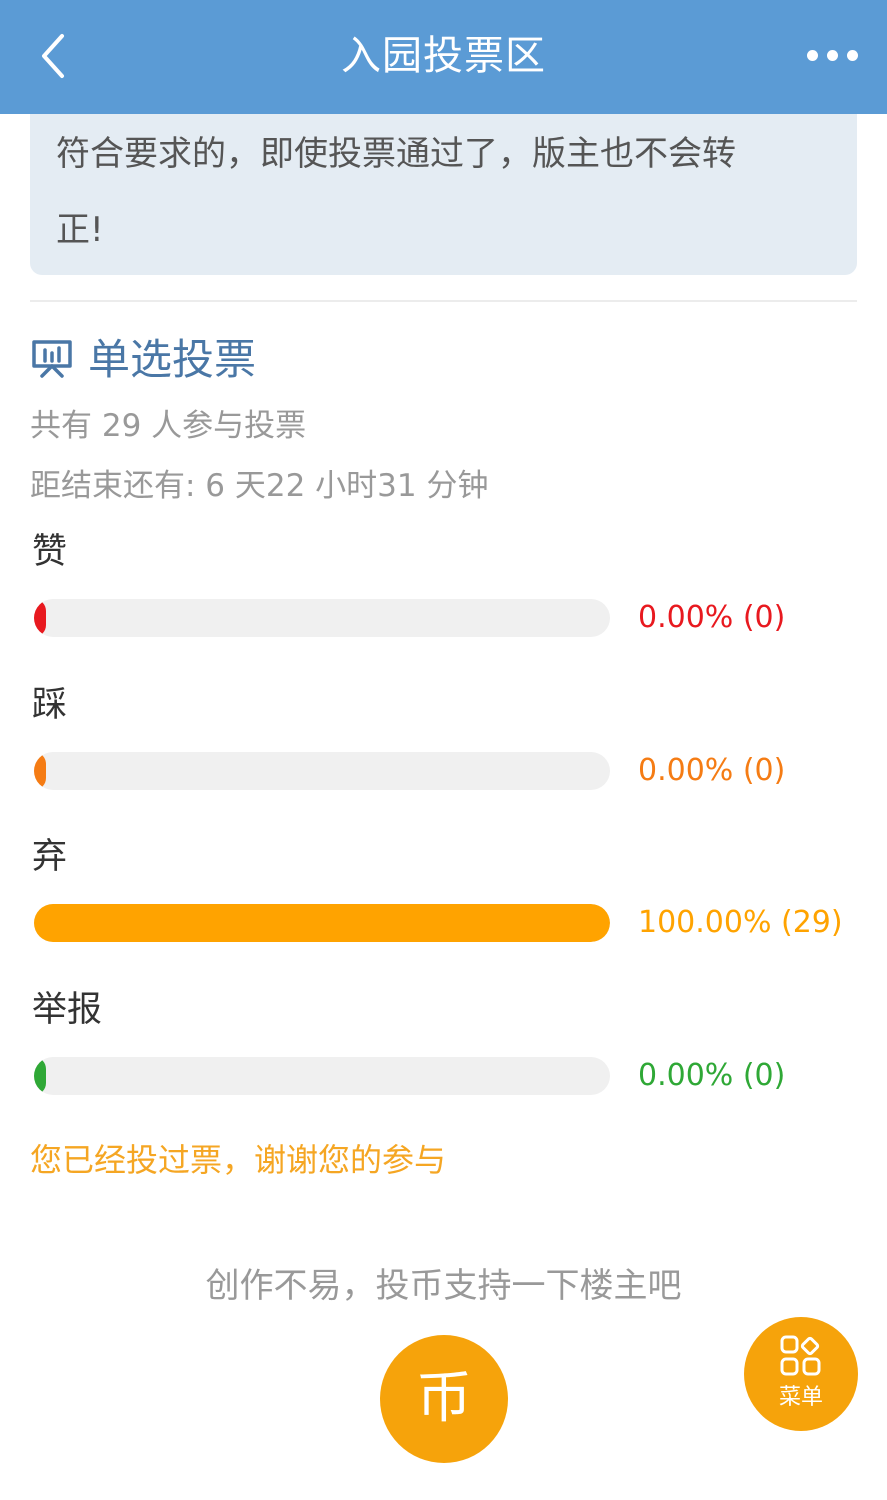  Describe the element at coordinates (67, 1010) in the screenshot. I see `option-label: 举报` at that location.